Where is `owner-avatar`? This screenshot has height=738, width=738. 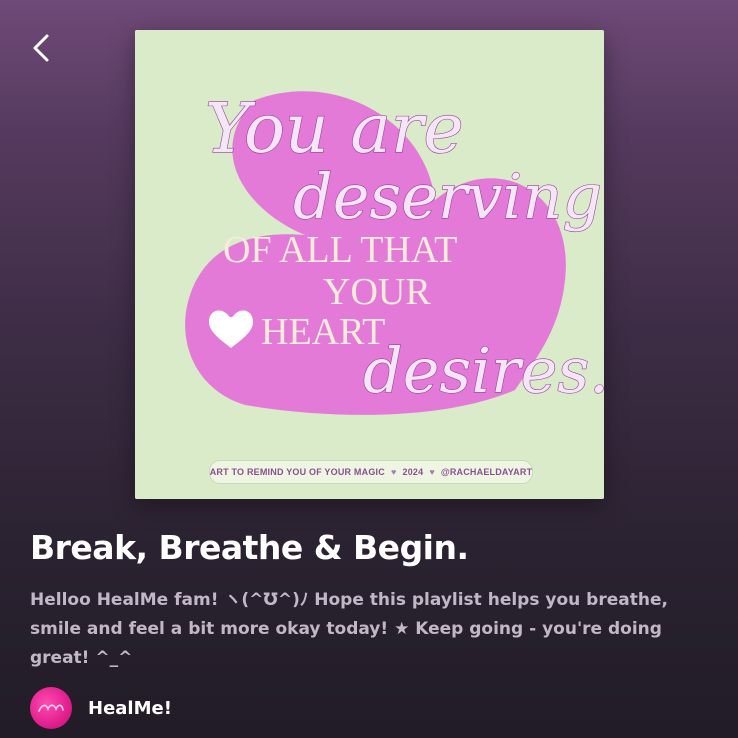 owner-avatar is located at coordinates (51, 708).